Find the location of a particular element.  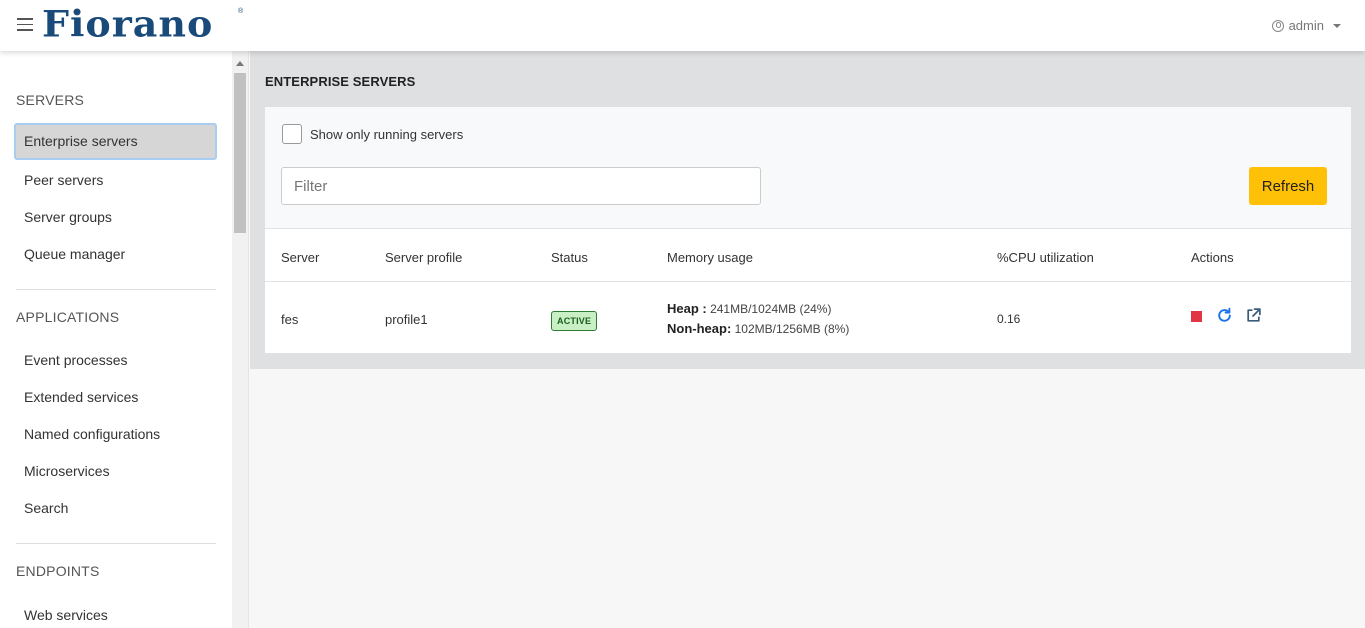

heap-usage: Heap : 241MB/1024MB (24%) is located at coordinates (749, 308).